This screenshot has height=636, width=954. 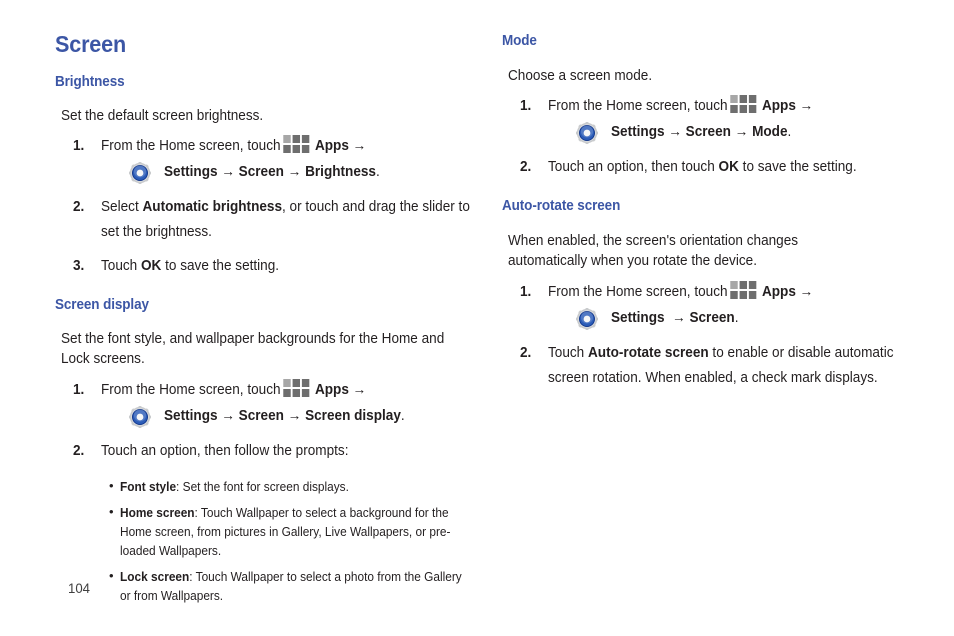 I want to click on auto-rotate-step-1-line2: Settings → Screen., so click(x=735, y=318).